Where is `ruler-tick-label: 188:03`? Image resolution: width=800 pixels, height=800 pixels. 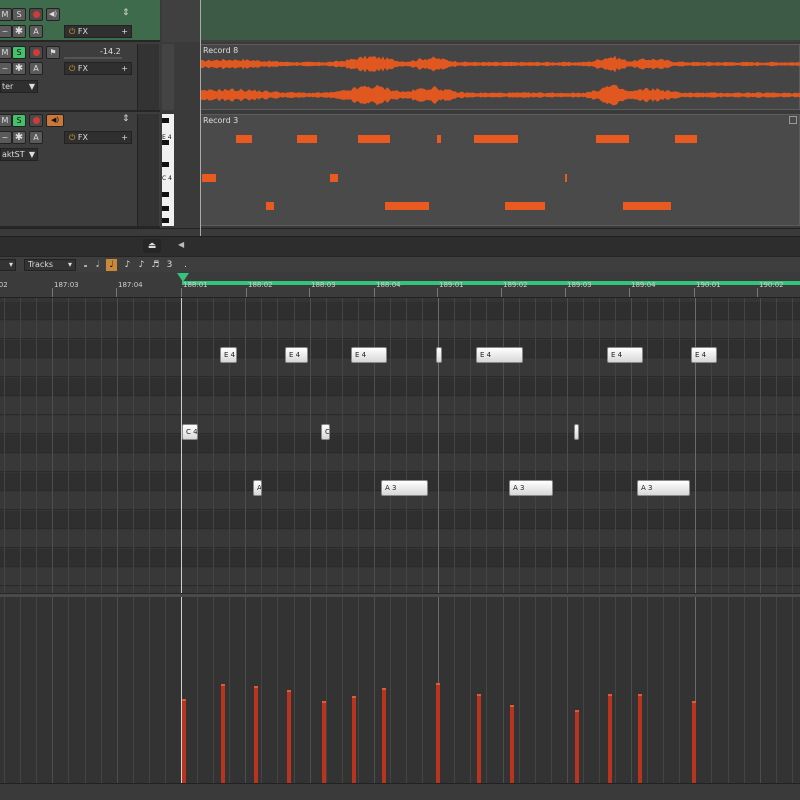
ruler-tick-label: 188:03 is located at coordinates (323, 285).